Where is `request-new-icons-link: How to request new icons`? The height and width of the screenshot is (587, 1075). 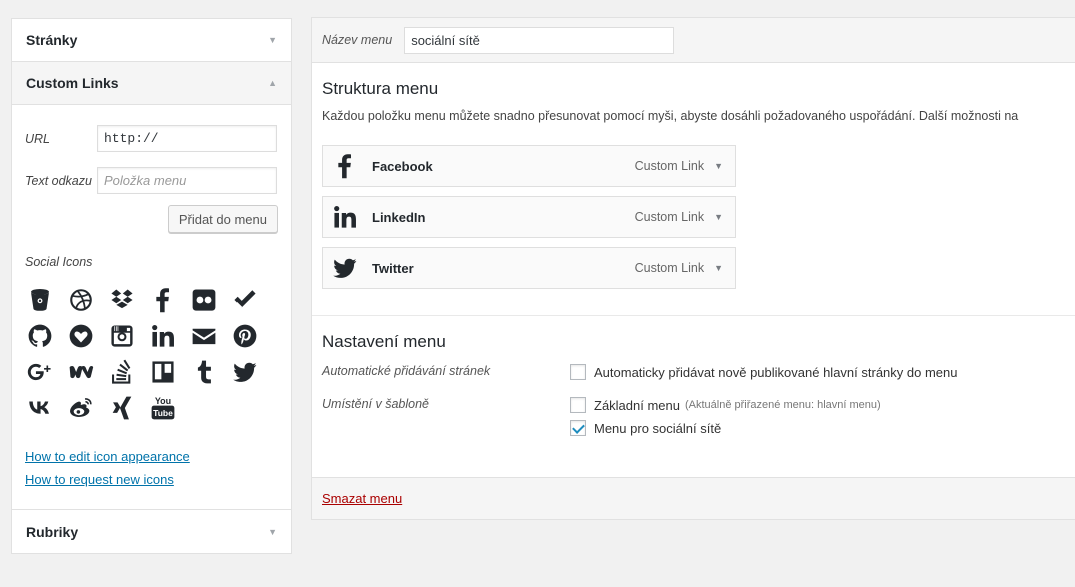
request-new-icons-link: How to request new icons is located at coordinates (151, 479).